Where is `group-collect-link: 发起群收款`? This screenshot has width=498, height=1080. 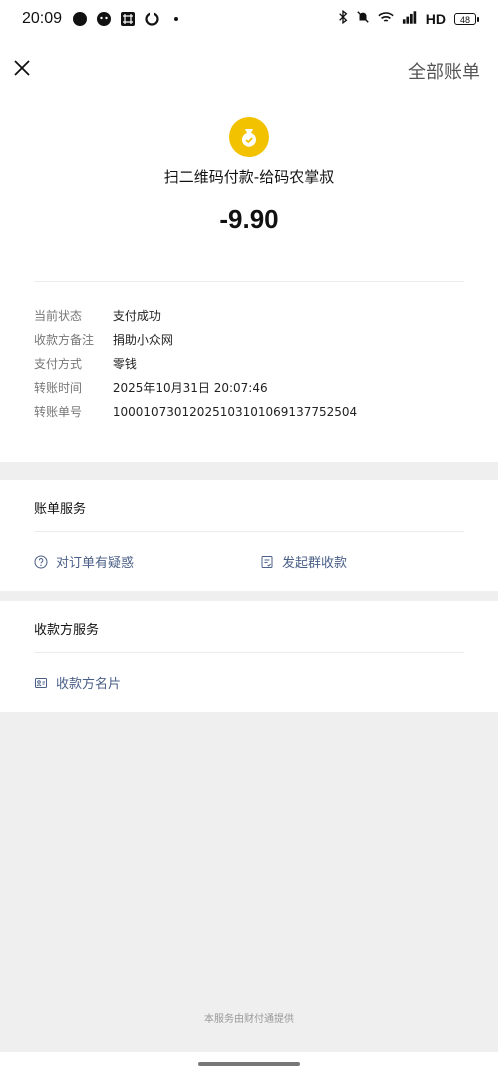 group-collect-link: 发起群收款 is located at coordinates (303, 561).